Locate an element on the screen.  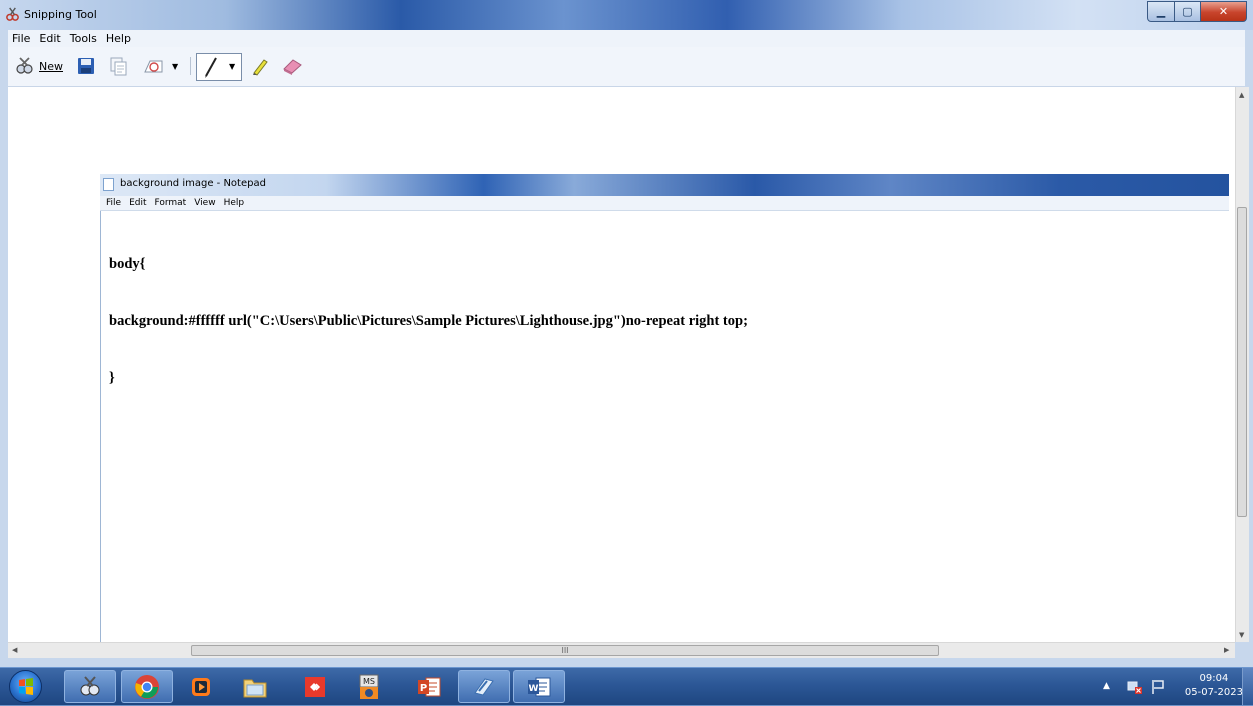
show-hidden-icons-icon: ▲ is located at coordinates (1106, 686).